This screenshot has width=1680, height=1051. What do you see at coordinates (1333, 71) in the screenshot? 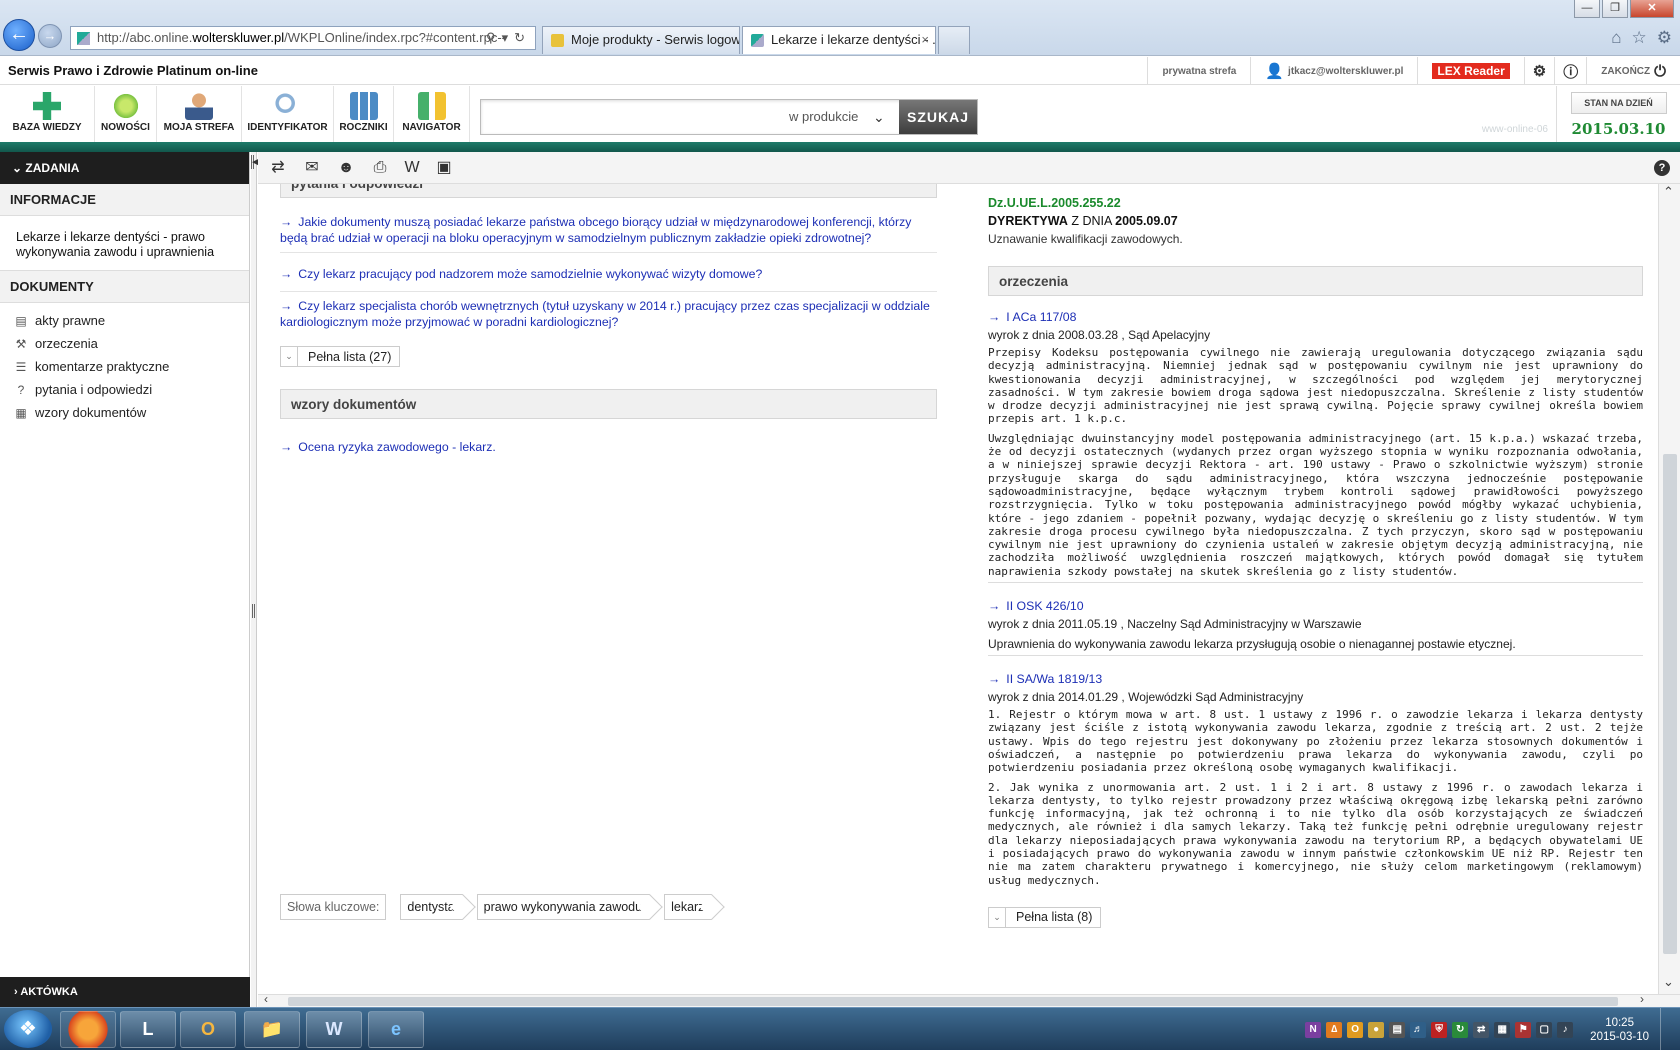
I see `user-link: 👤 jtkacz@wolterskluwer.pl` at bounding box center [1333, 71].